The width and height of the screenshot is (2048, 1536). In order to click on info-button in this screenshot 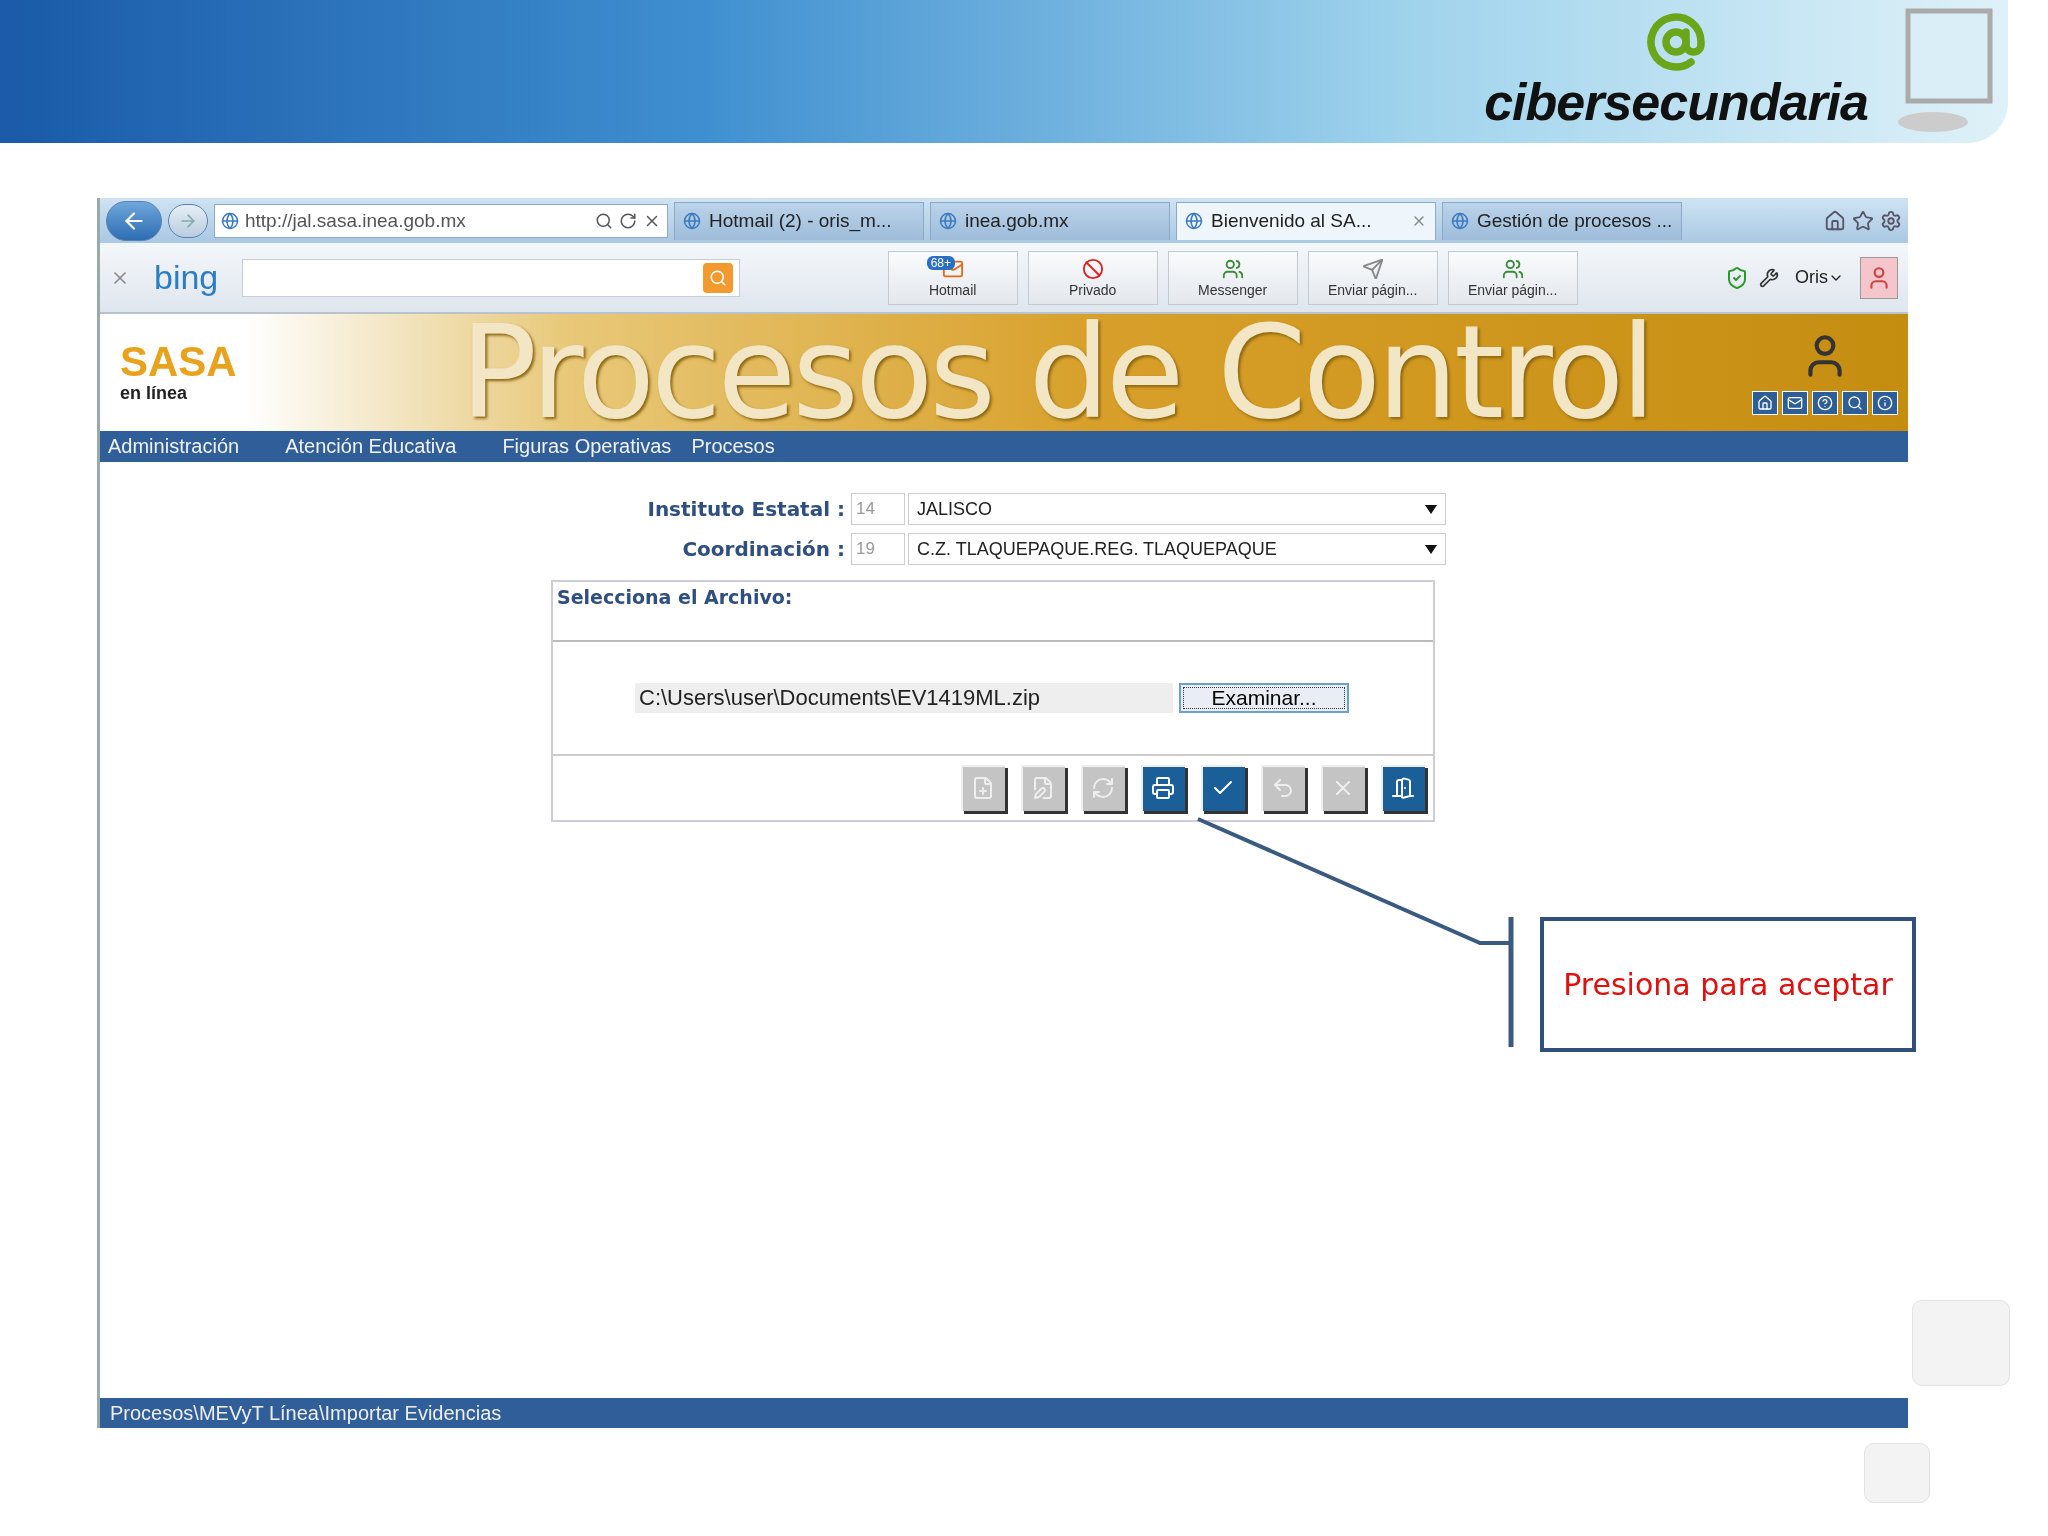, I will do `click(1885, 402)`.